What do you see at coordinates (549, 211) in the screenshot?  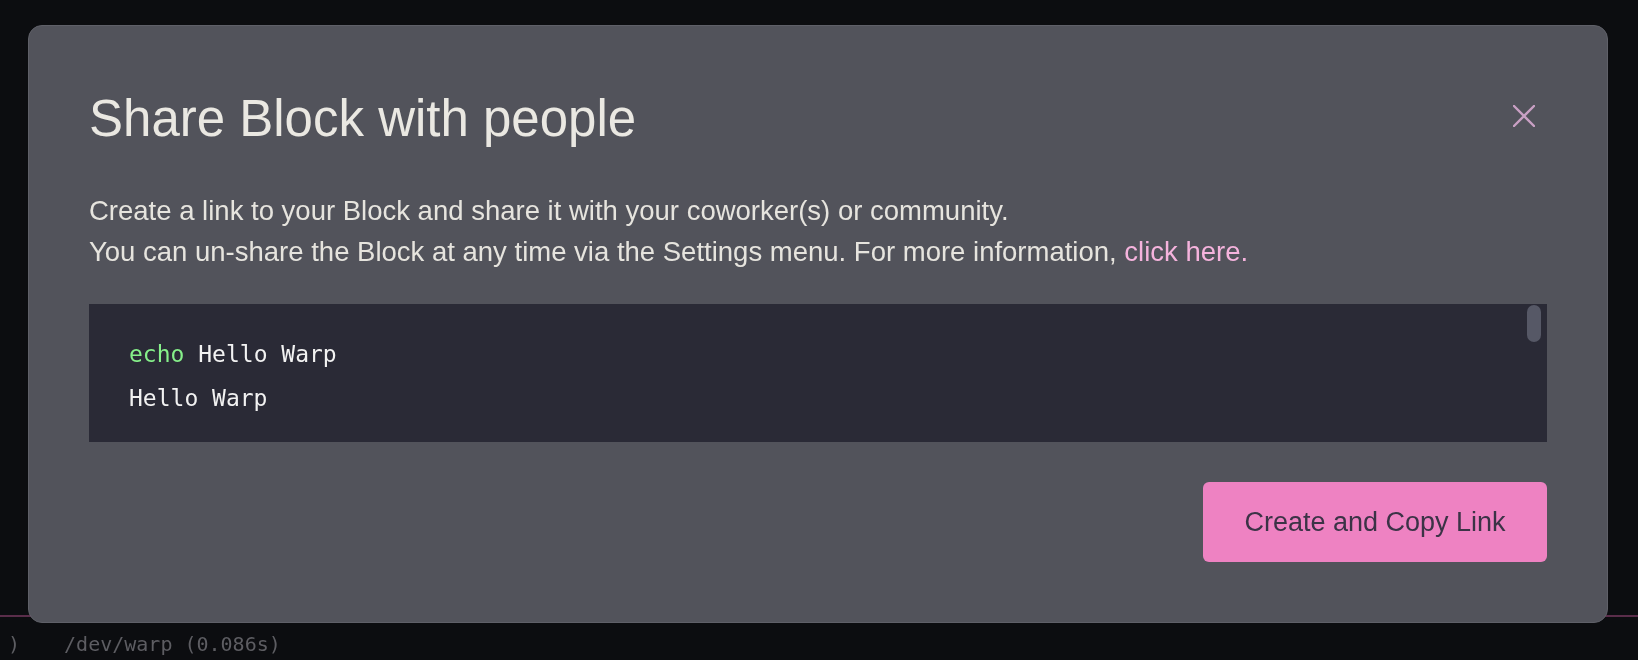 I see `description-text: Create a link to your Block and share it with your coworker(s) or community.` at bounding box center [549, 211].